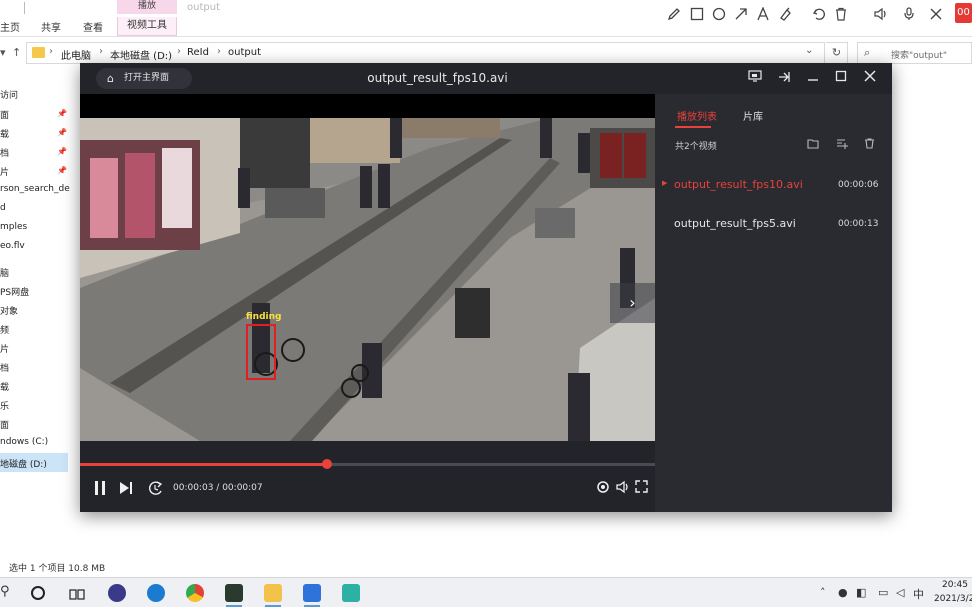  Describe the element at coordinates (100, 490) in the screenshot. I see `pause-icon` at that location.